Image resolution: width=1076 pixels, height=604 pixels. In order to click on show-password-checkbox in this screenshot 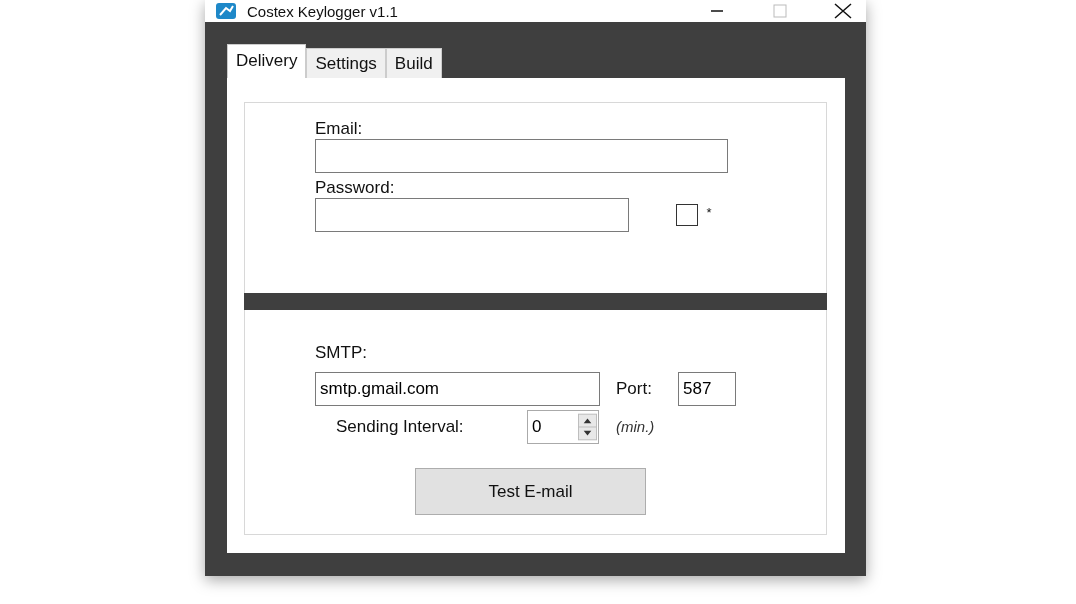, I will do `click(687, 215)`.